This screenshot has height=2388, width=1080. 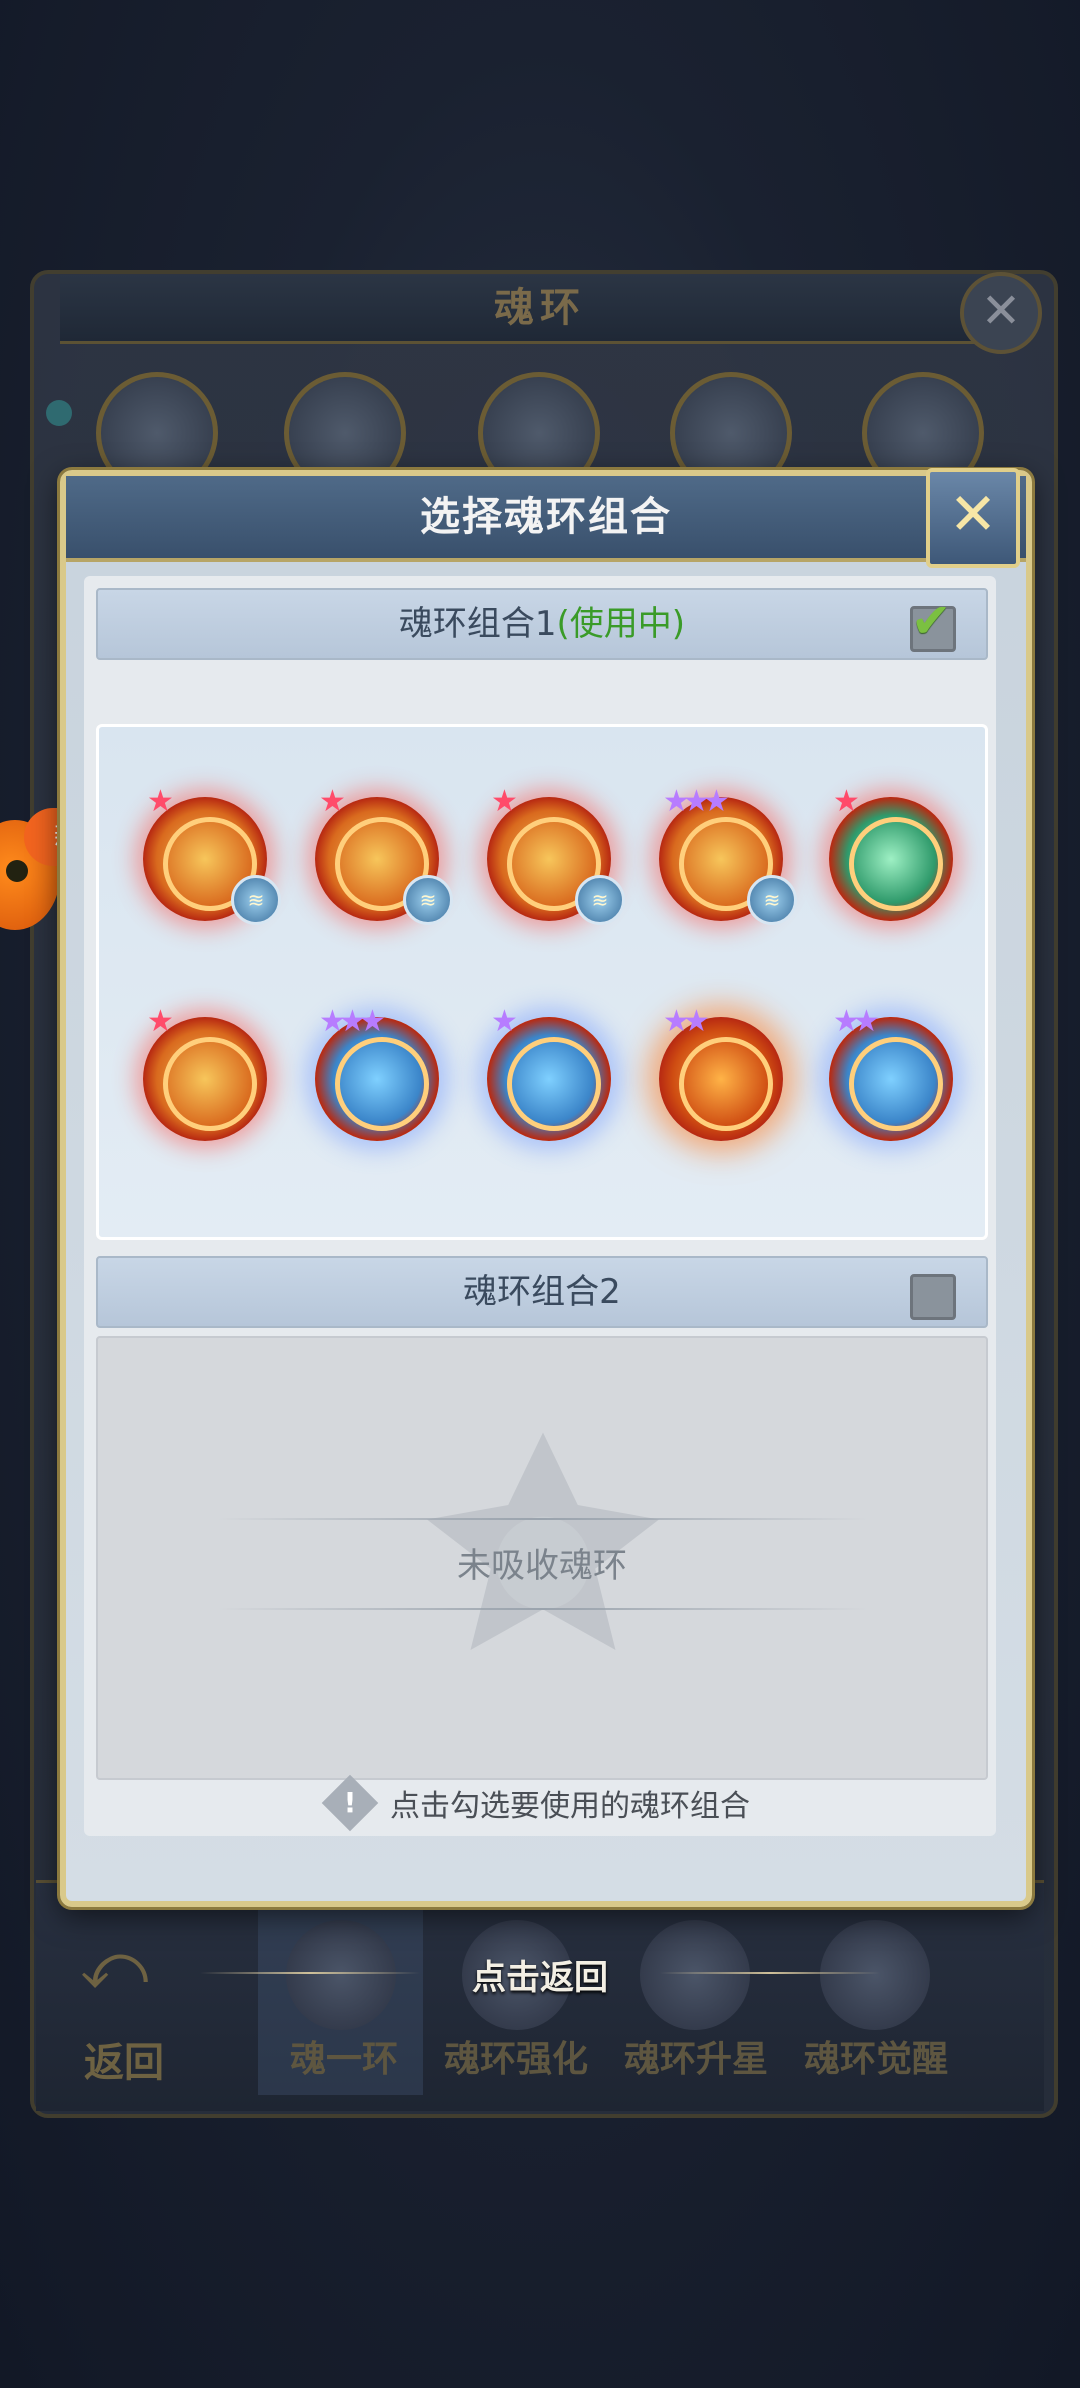 I want to click on combination-1-title: 魂环组合1(使用中), so click(x=542, y=624).